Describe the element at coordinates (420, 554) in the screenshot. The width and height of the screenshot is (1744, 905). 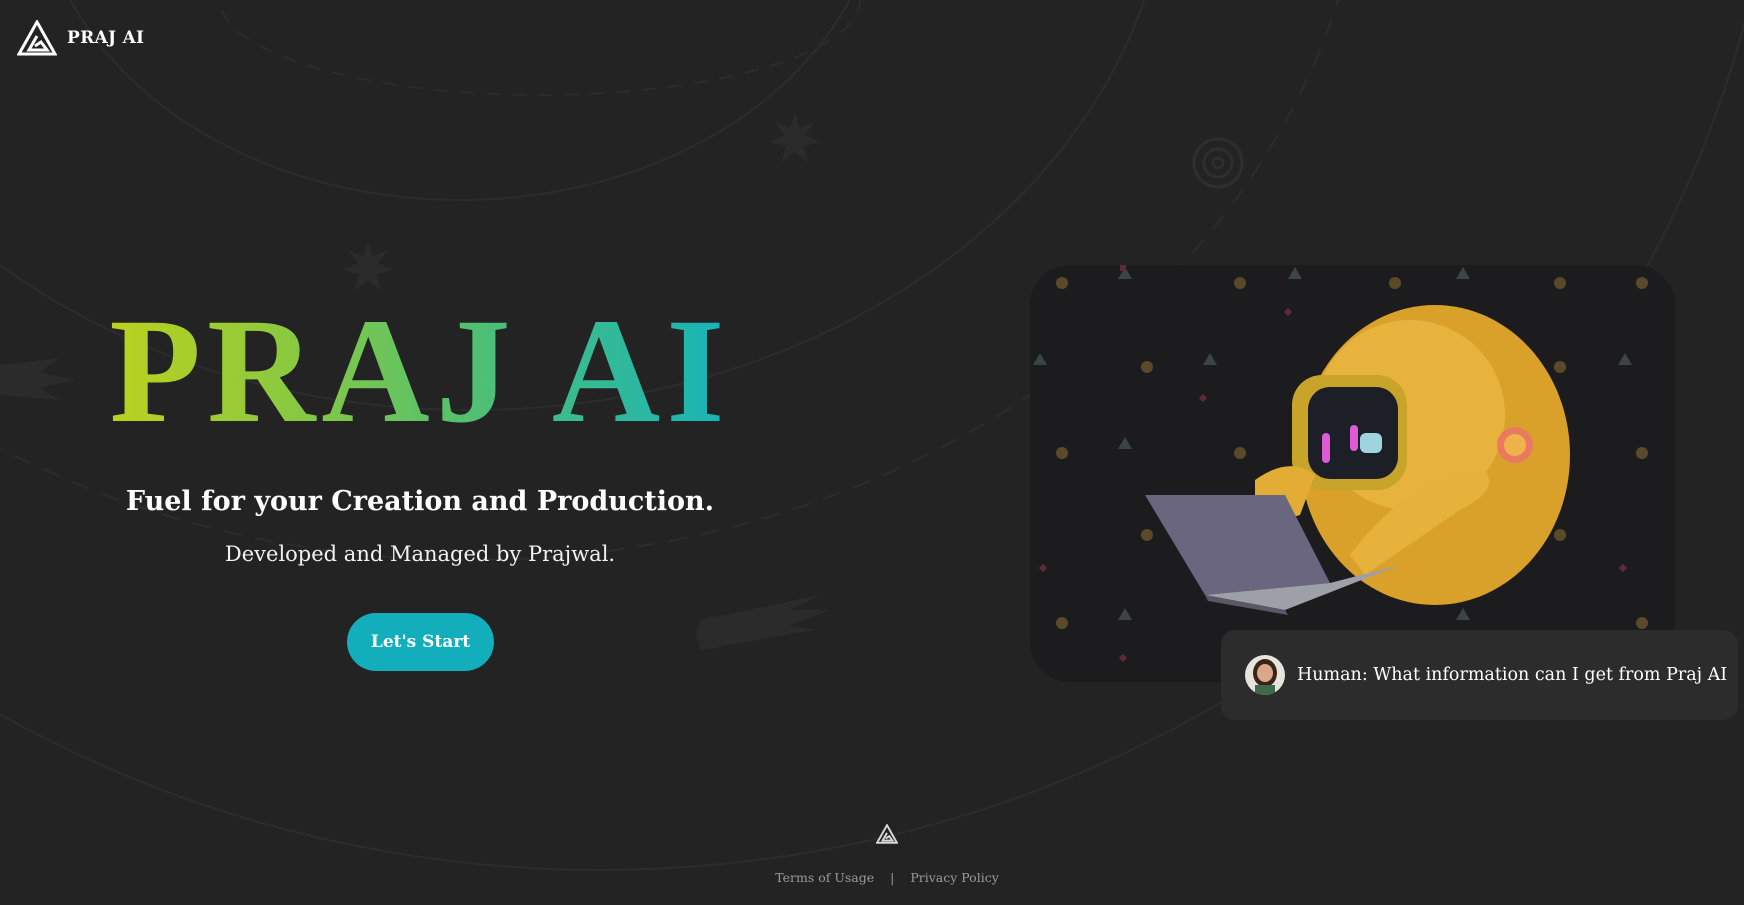
I see `hero-subline: Developed and Managed by Prajwal.` at that location.